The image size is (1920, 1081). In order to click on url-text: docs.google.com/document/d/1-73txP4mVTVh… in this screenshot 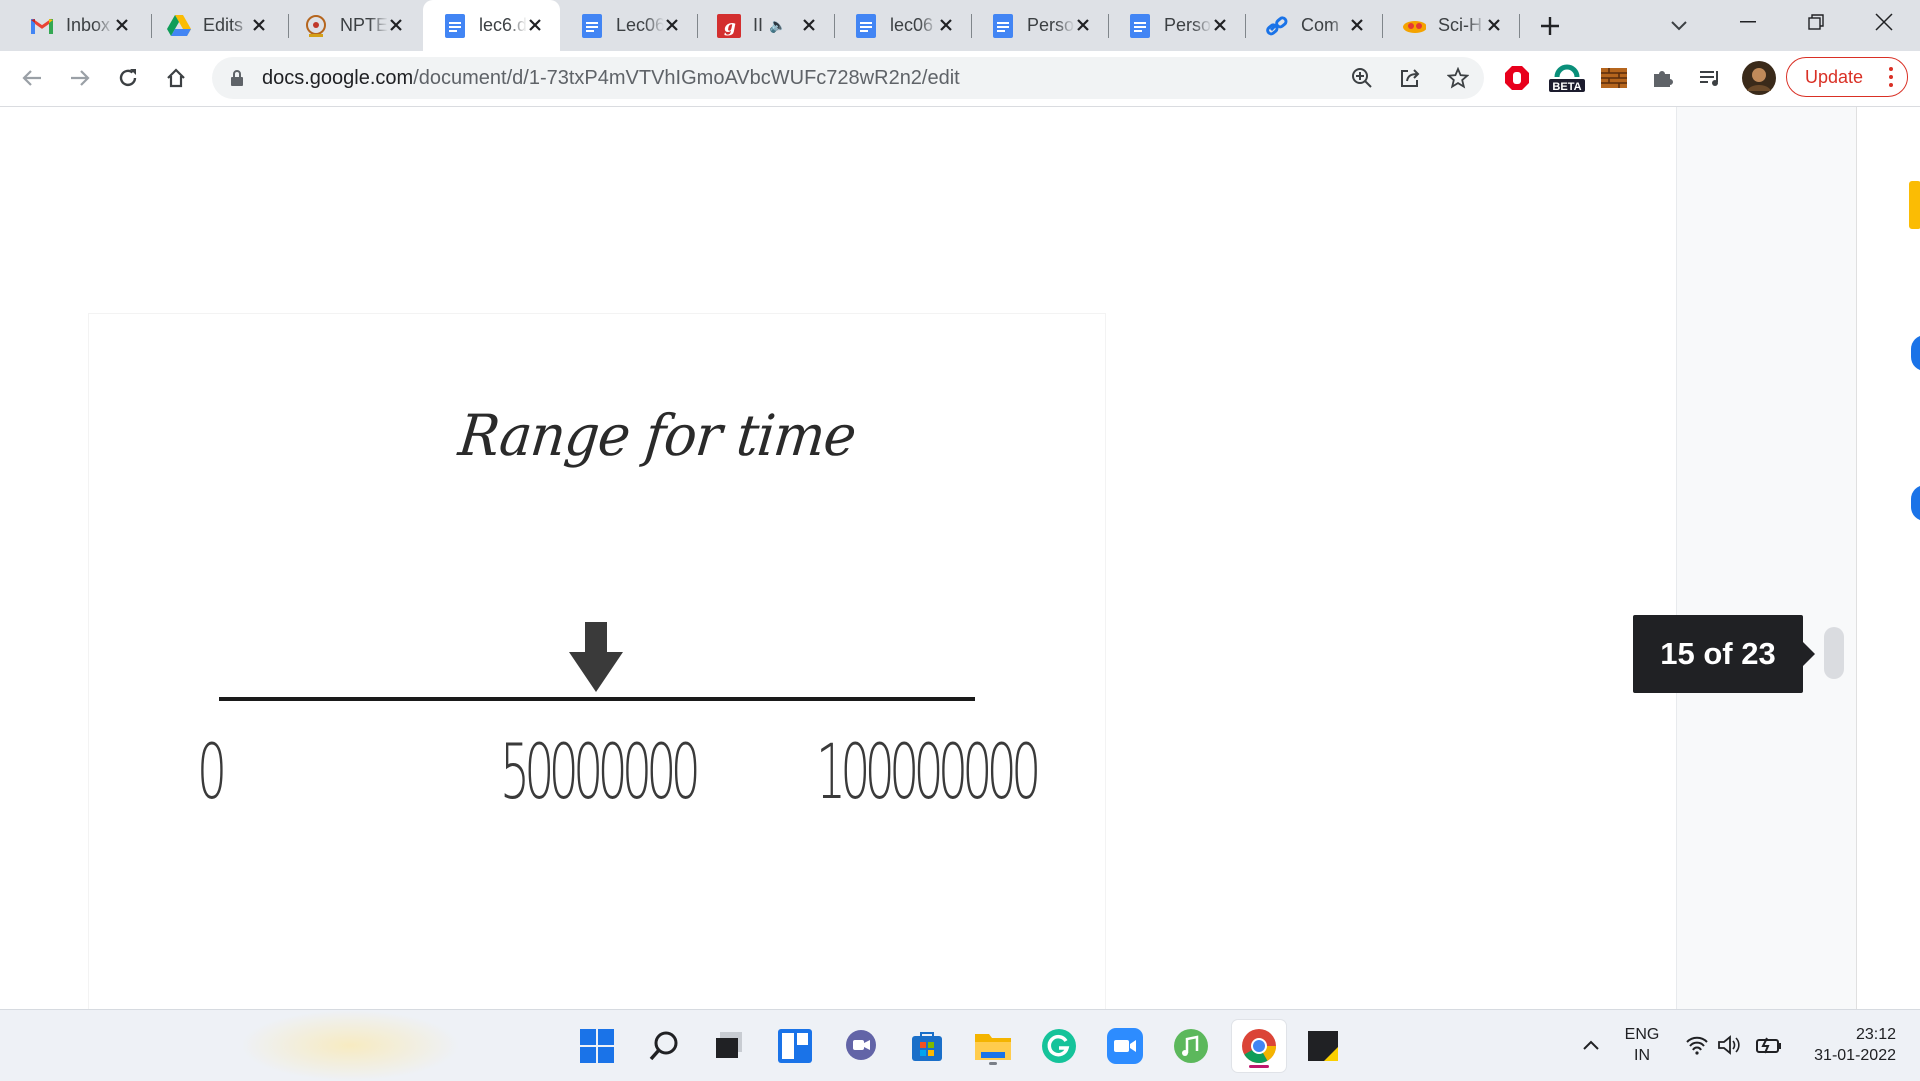, I will do `click(611, 78)`.